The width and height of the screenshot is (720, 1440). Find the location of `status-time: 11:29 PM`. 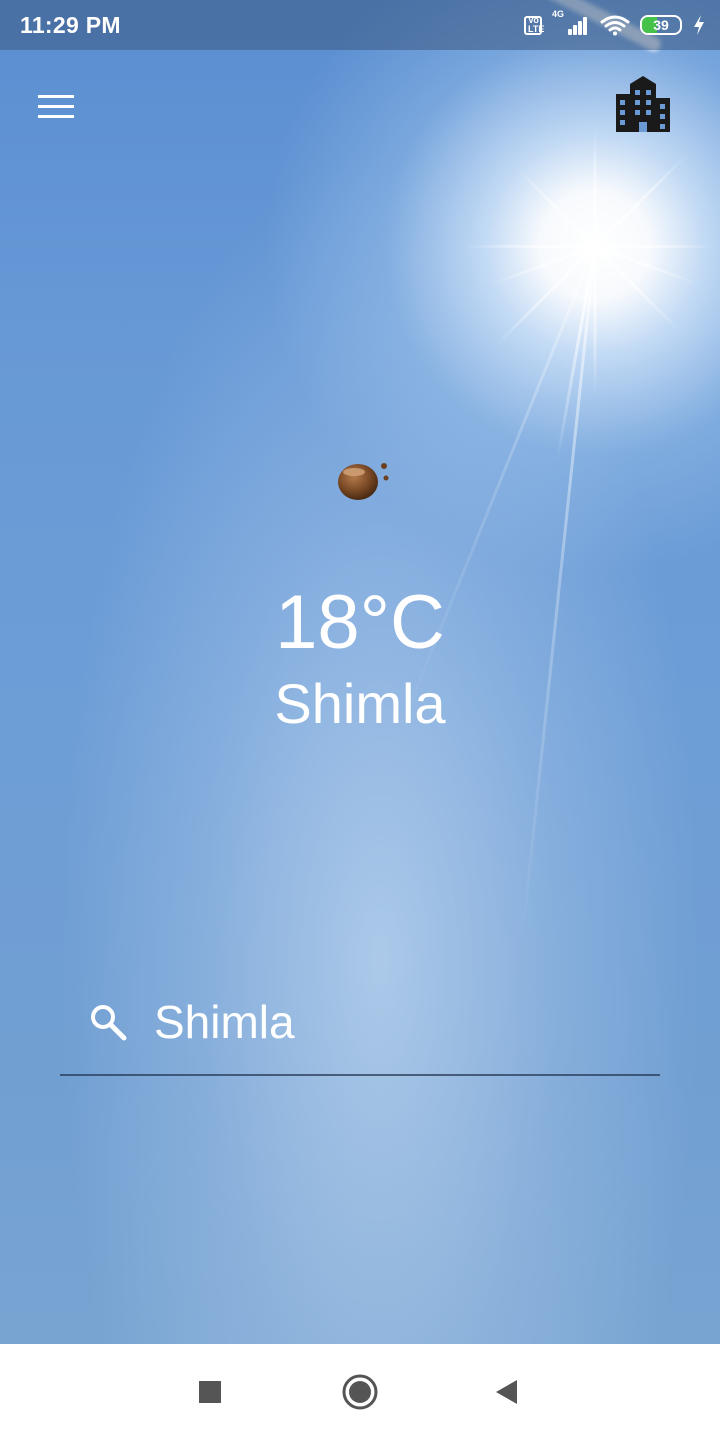

status-time: 11:29 PM is located at coordinates (70, 25).